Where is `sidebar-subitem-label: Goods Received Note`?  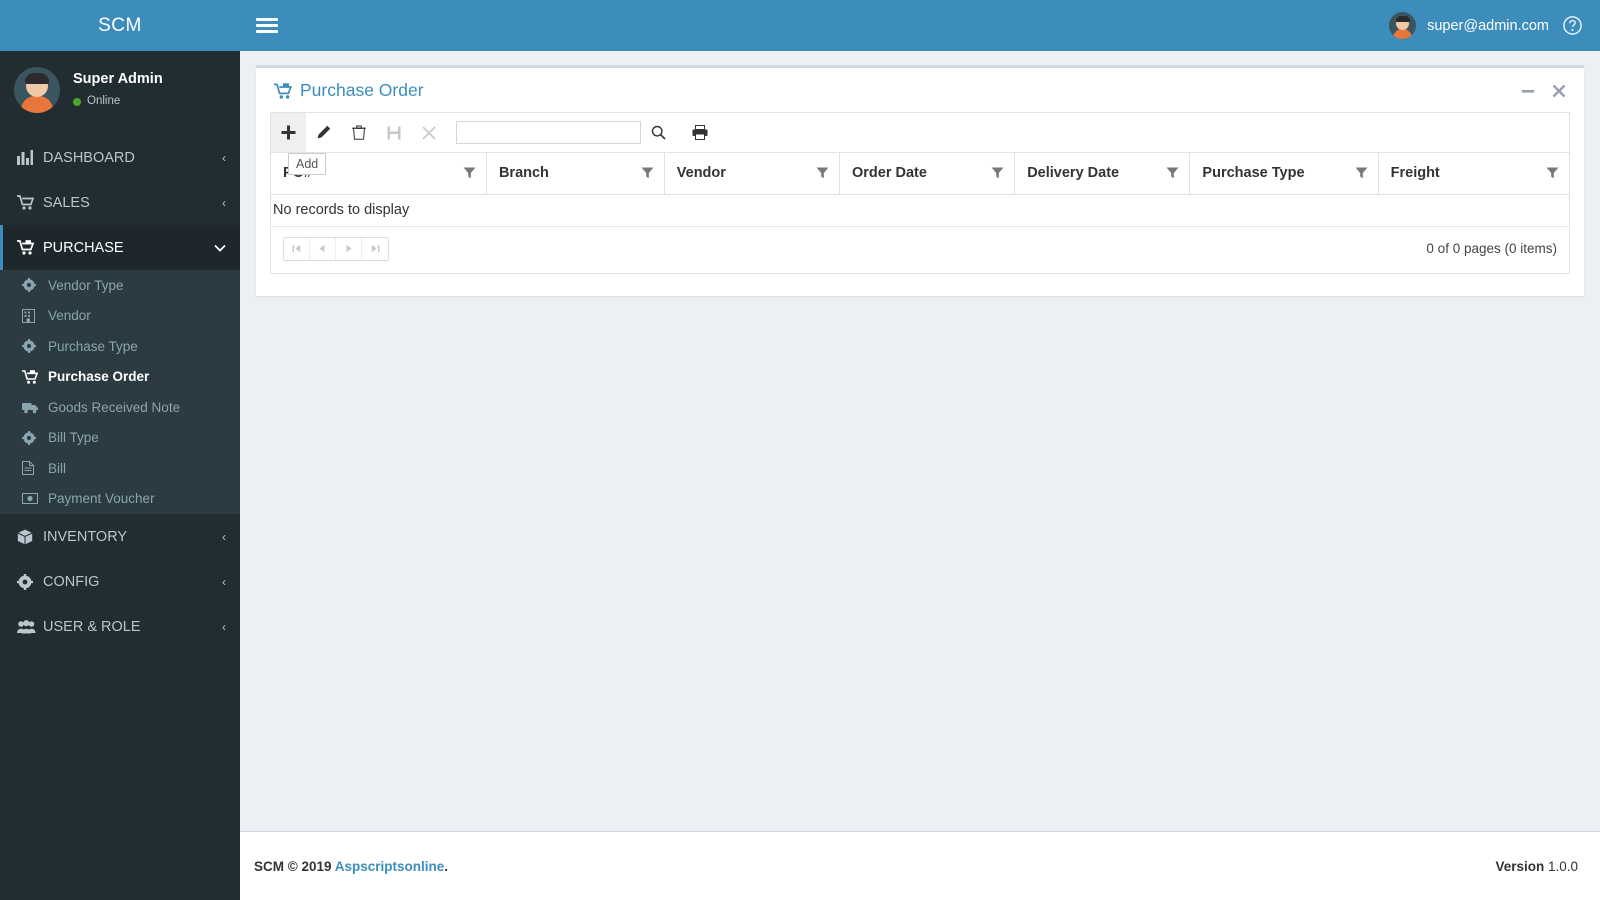
sidebar-subitem-label: Goods Received Note is located at coordinates (114, 407).